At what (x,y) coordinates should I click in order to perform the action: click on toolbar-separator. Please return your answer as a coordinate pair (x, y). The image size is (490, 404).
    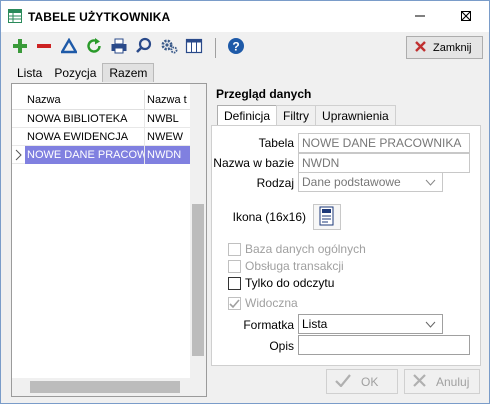
    Looking at the image, I should click on (215, 48).